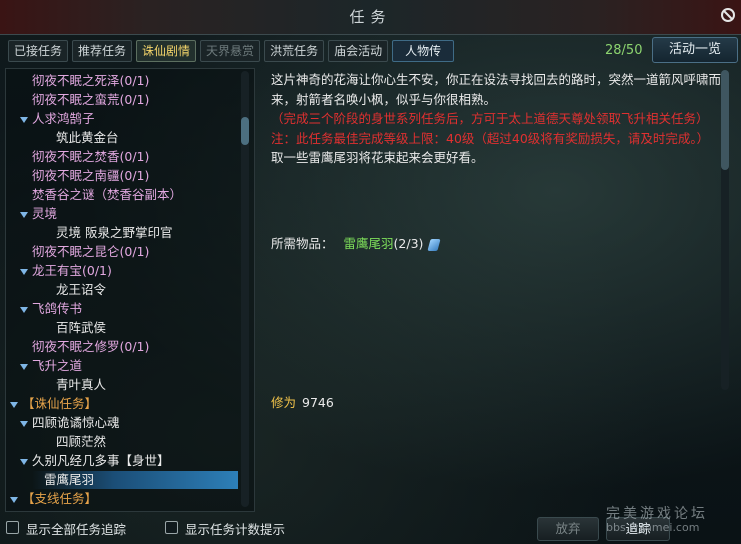  I want to click on quest-list-item: 彻夜不眠之南疆(0/1), so click(90, 176).